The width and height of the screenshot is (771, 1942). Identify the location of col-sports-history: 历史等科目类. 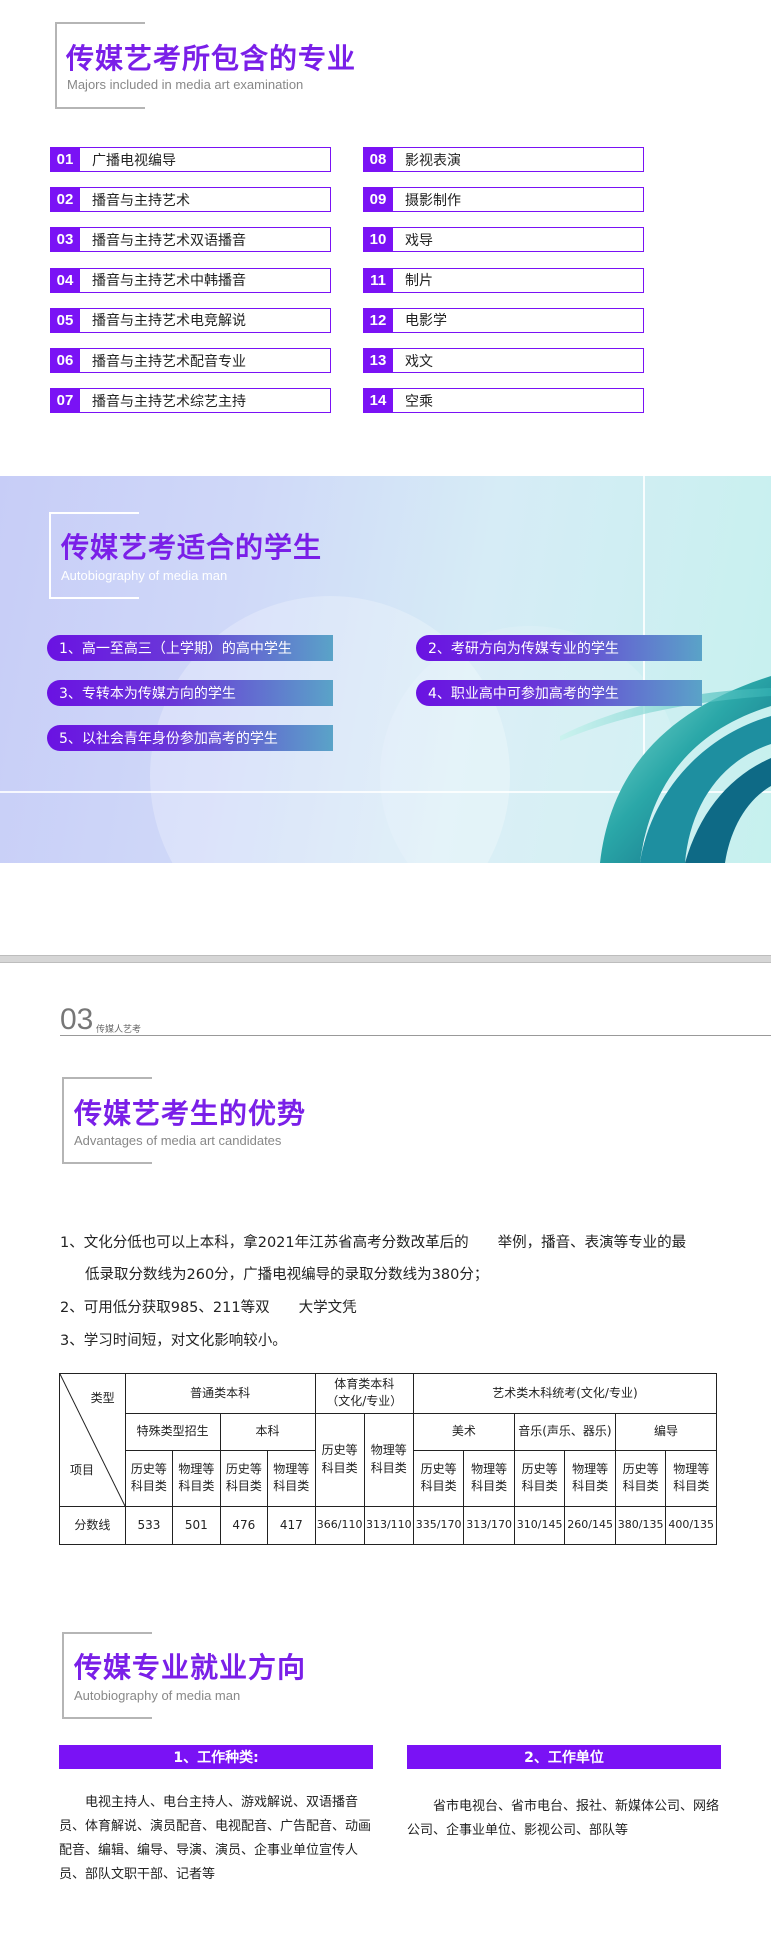
(339, 1459).